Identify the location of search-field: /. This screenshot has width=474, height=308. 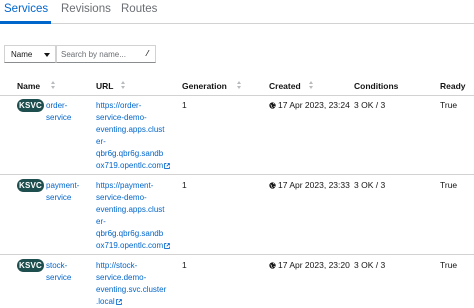
(106, 54).